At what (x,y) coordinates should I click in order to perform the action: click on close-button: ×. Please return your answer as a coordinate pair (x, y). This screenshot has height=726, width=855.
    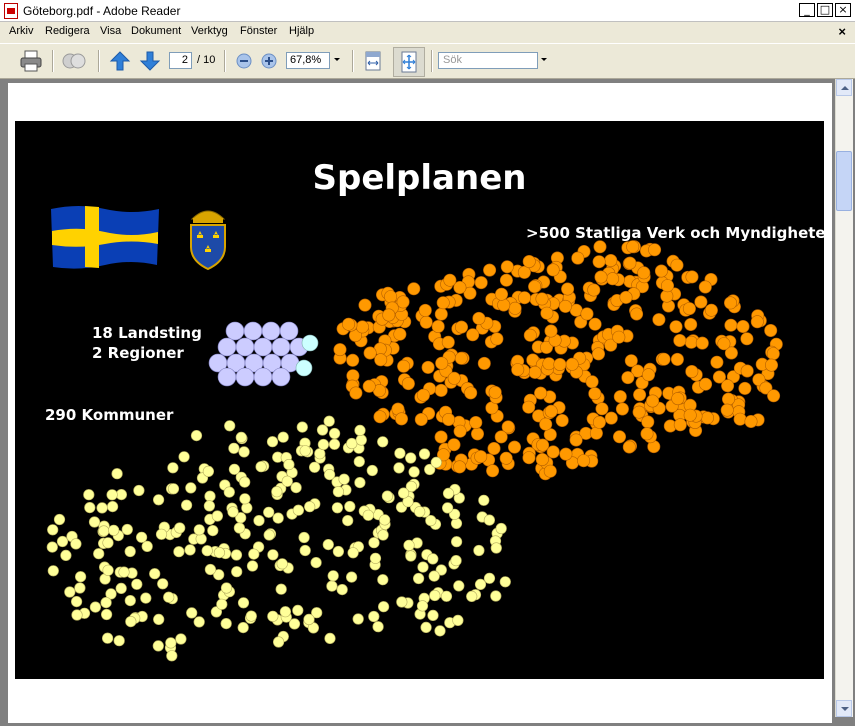
    Looking at the image, I should click on (843, 10).